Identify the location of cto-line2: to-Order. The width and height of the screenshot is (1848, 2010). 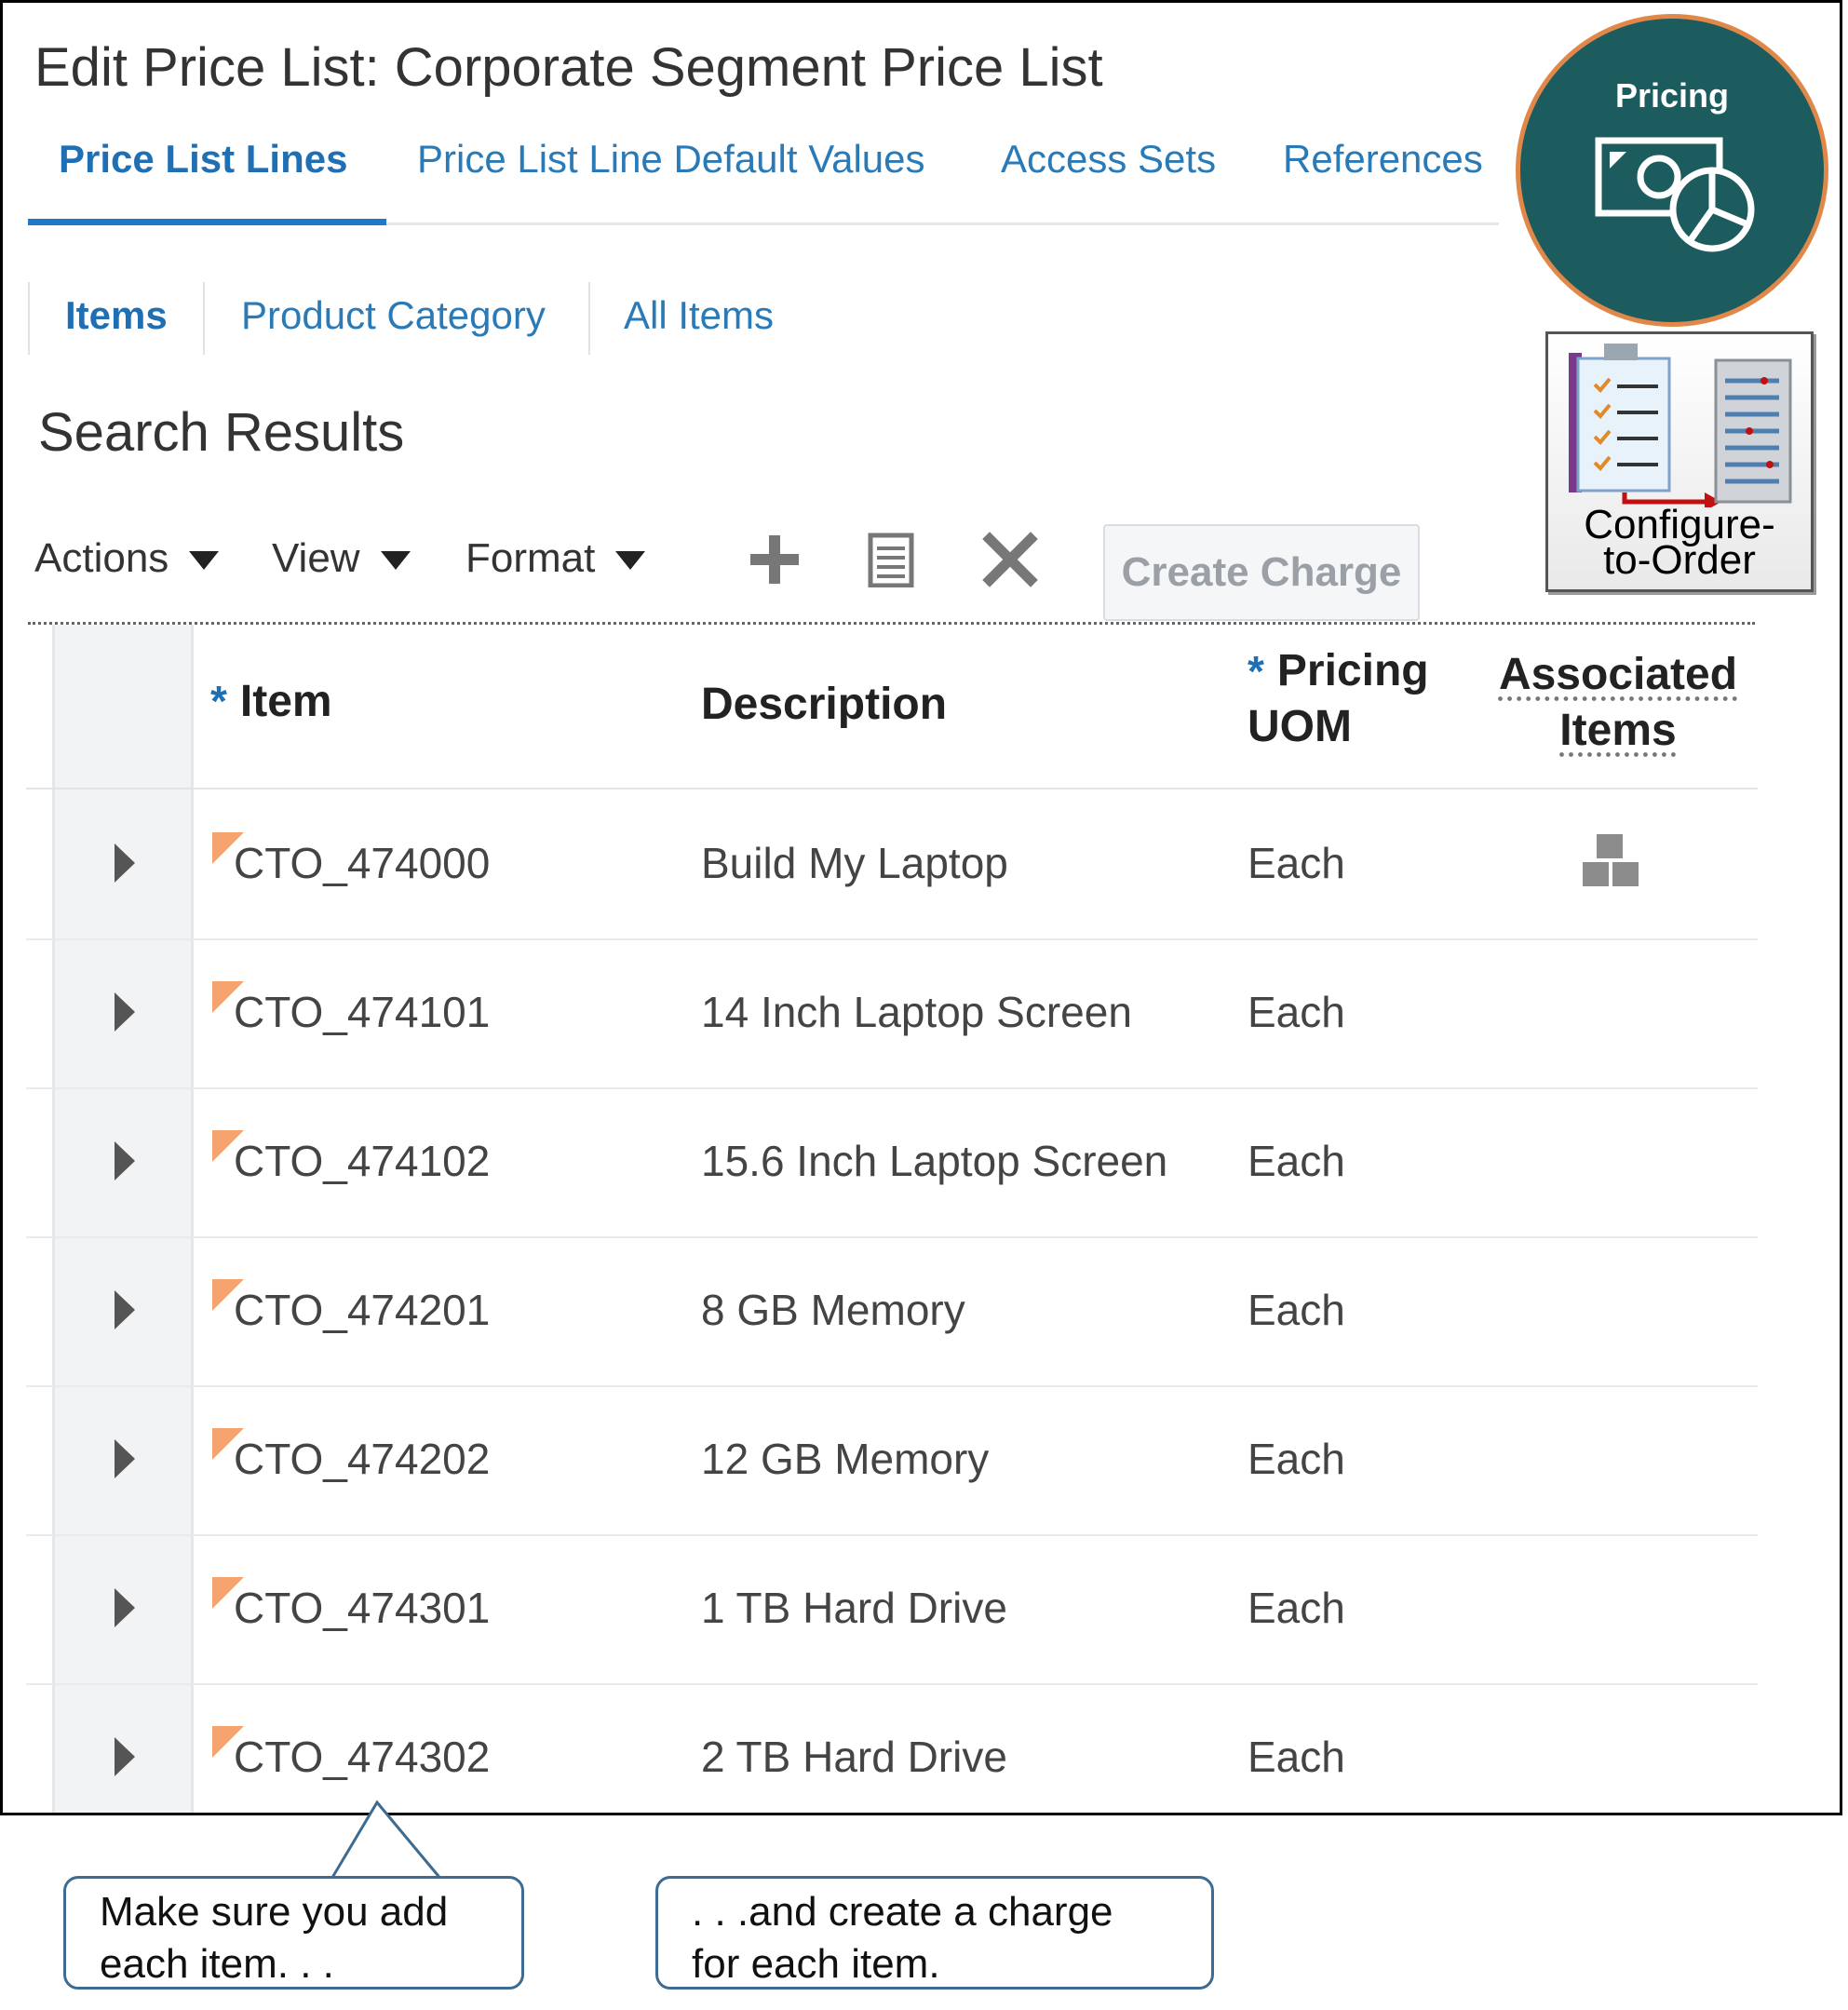
(1679, 560).